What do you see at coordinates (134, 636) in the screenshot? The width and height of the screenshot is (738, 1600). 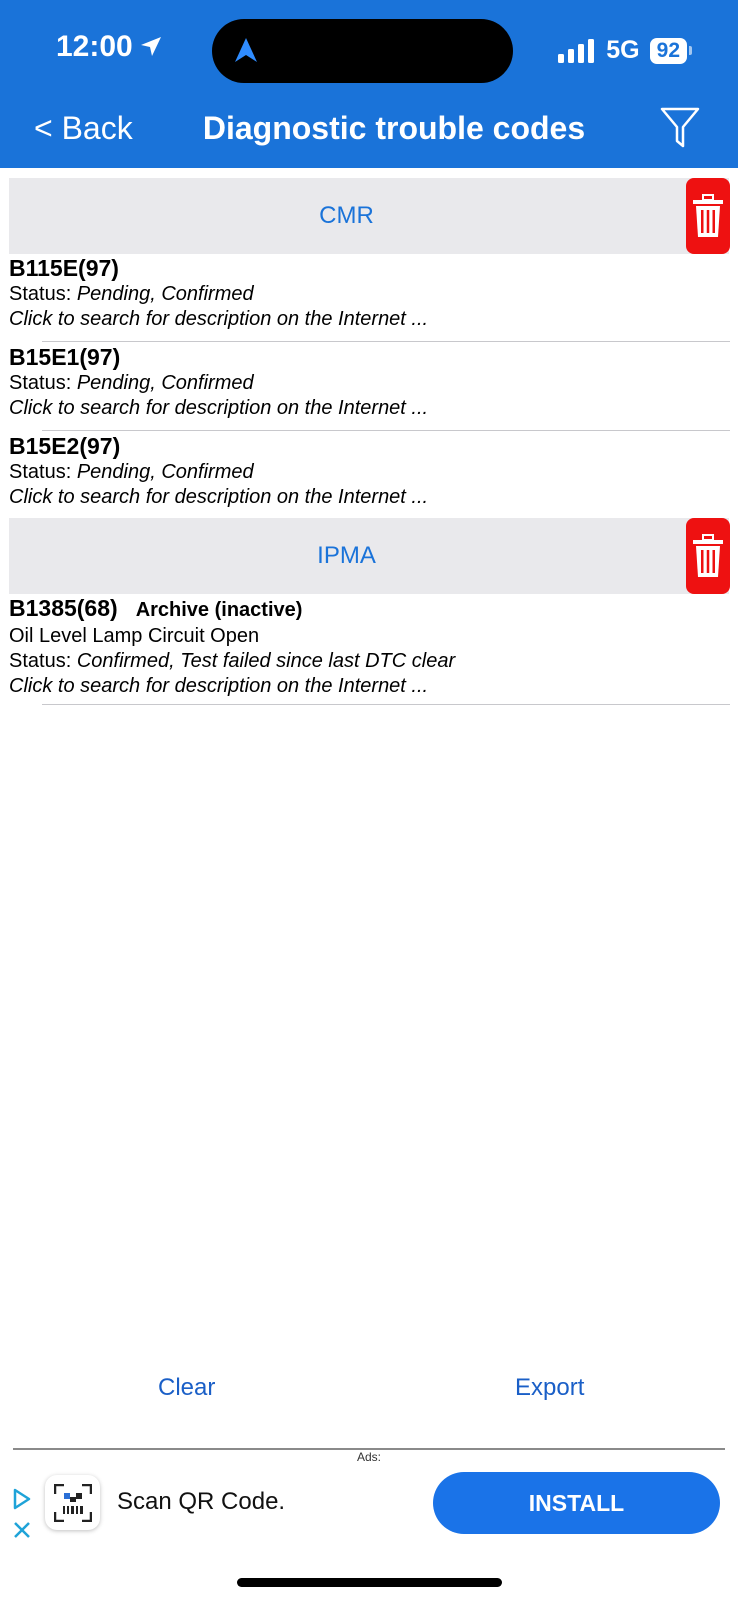 I see `dtc-description: Oil Level Lamp Circuit Open` at bounding box center [134, 636].